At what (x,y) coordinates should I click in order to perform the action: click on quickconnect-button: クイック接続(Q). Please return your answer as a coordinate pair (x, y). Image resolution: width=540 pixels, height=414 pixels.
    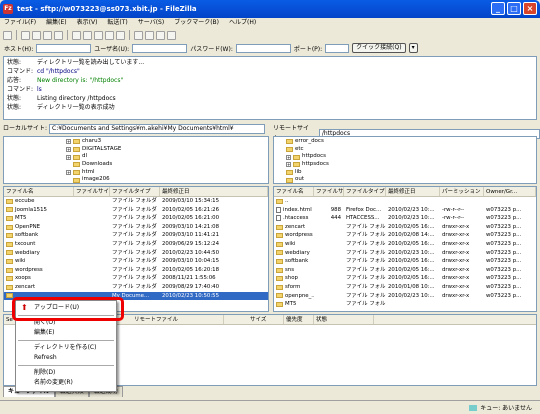
    Looking at the image, I should click on (379, 48).